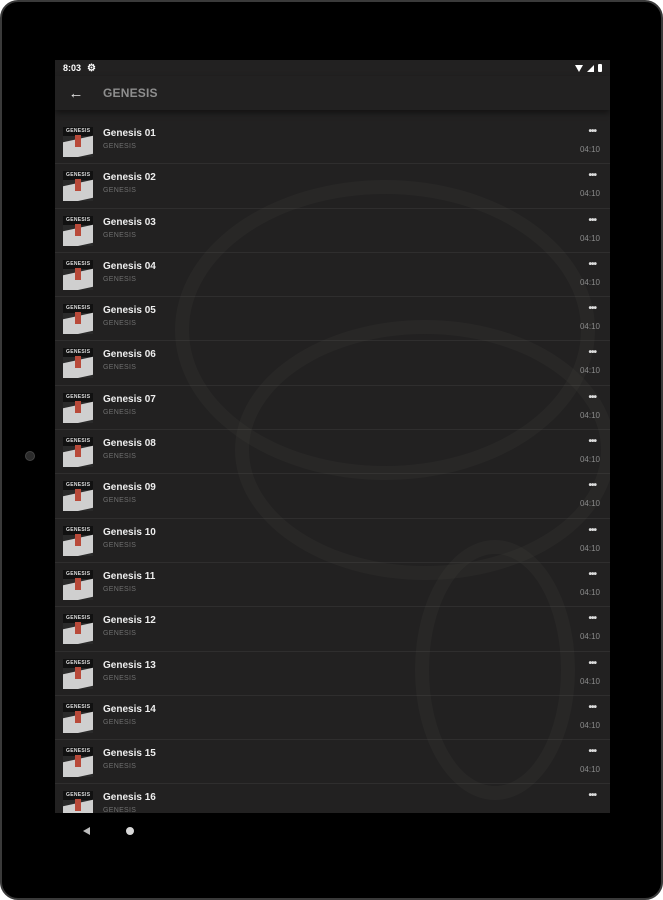 This screenshot has width=663, height=900. Describe the element at coordinates (130, 830) in the screenshot. I see `nav-home-icon` at that location.